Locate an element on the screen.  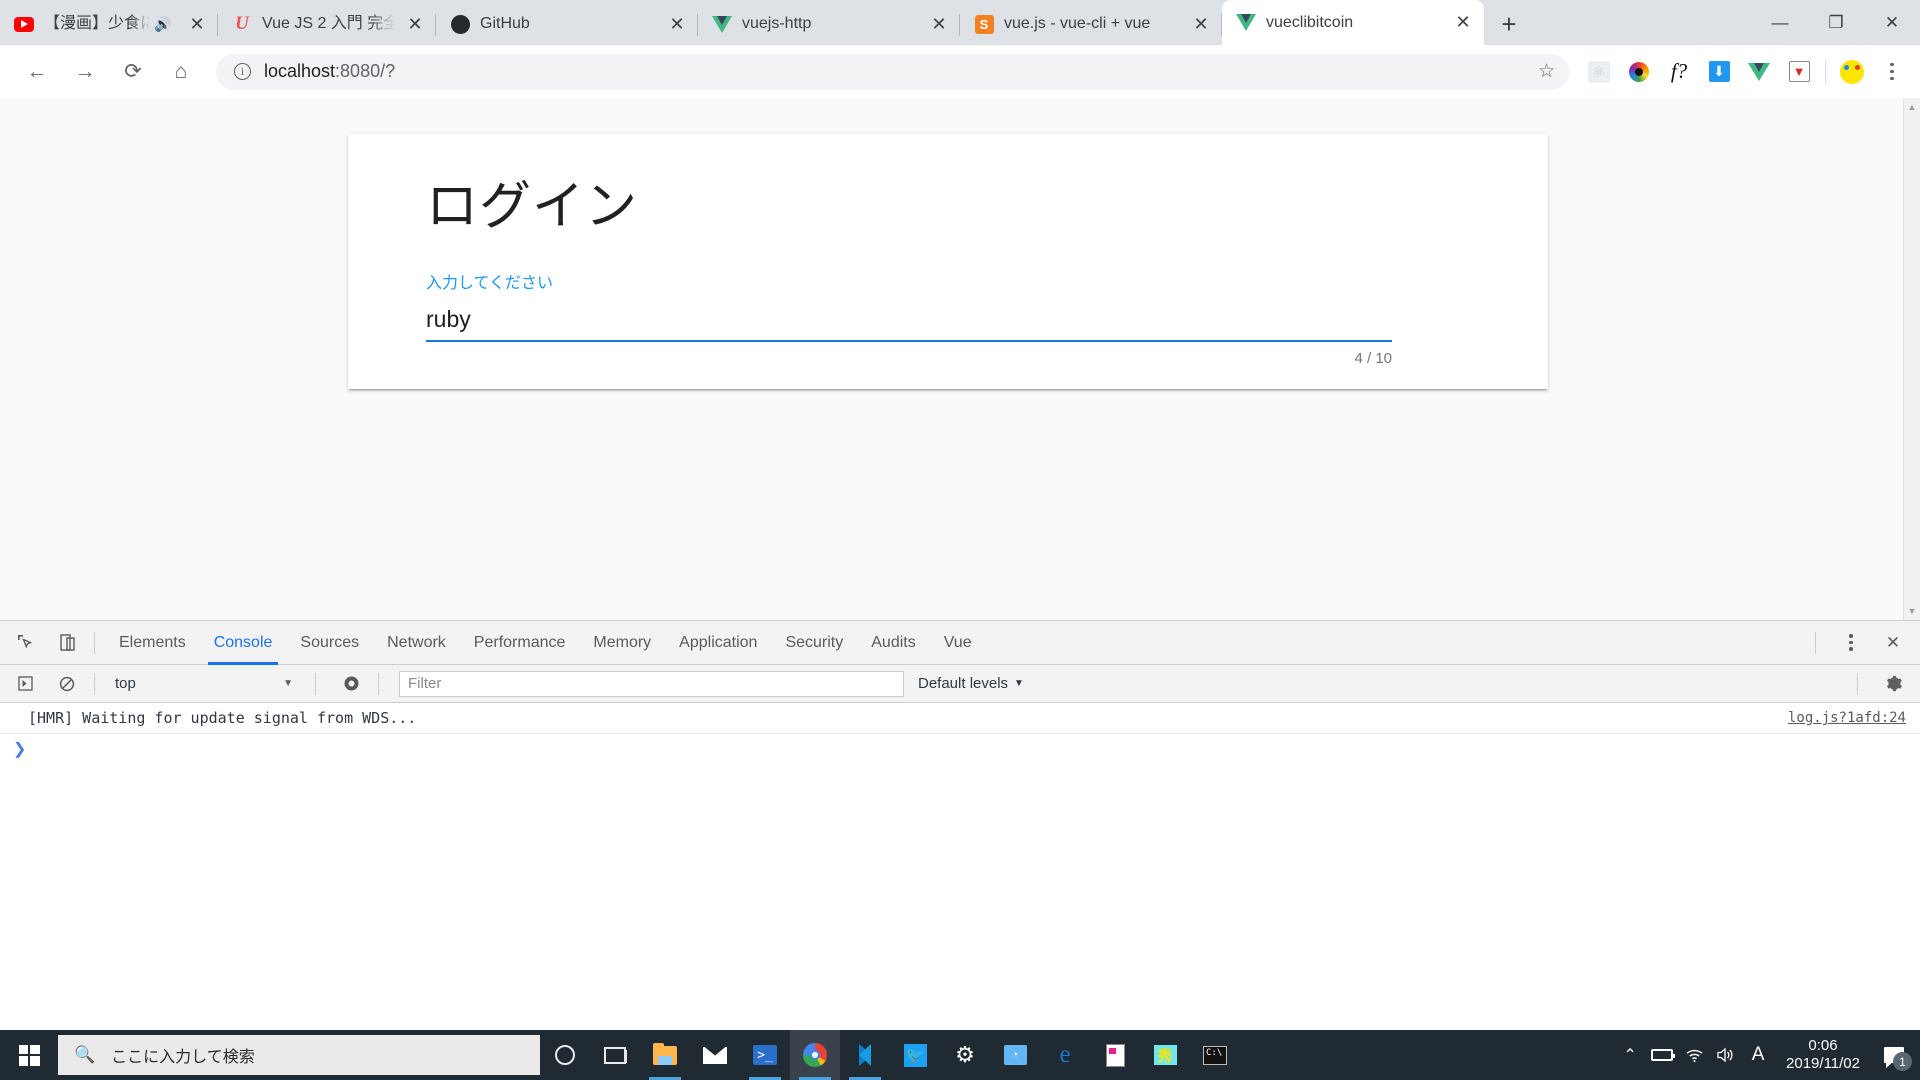
tab-title: vue.js - vue-cli + vue is located at coordinates (1077, 23).